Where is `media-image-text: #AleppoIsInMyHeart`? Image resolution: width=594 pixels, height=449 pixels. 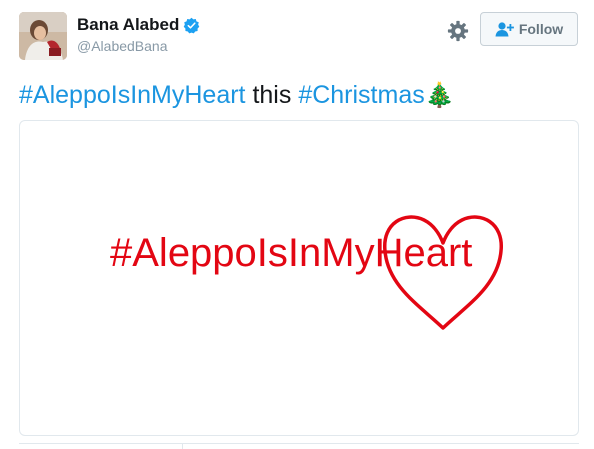 media-image-text: #AleppoIsInMyHeart is located at coordinates (291, 253).